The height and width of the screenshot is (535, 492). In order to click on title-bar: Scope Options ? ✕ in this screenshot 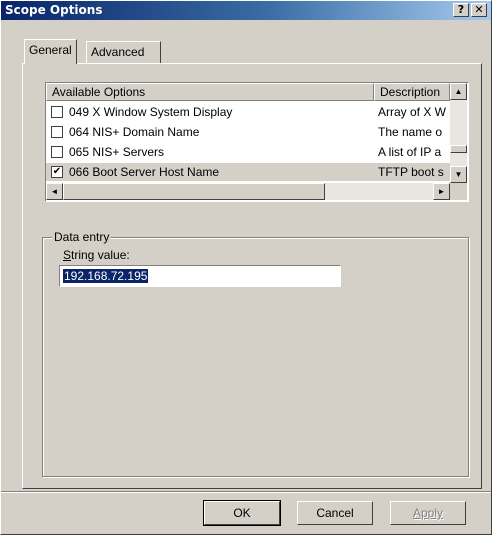, I will do `click(246, 10)`.